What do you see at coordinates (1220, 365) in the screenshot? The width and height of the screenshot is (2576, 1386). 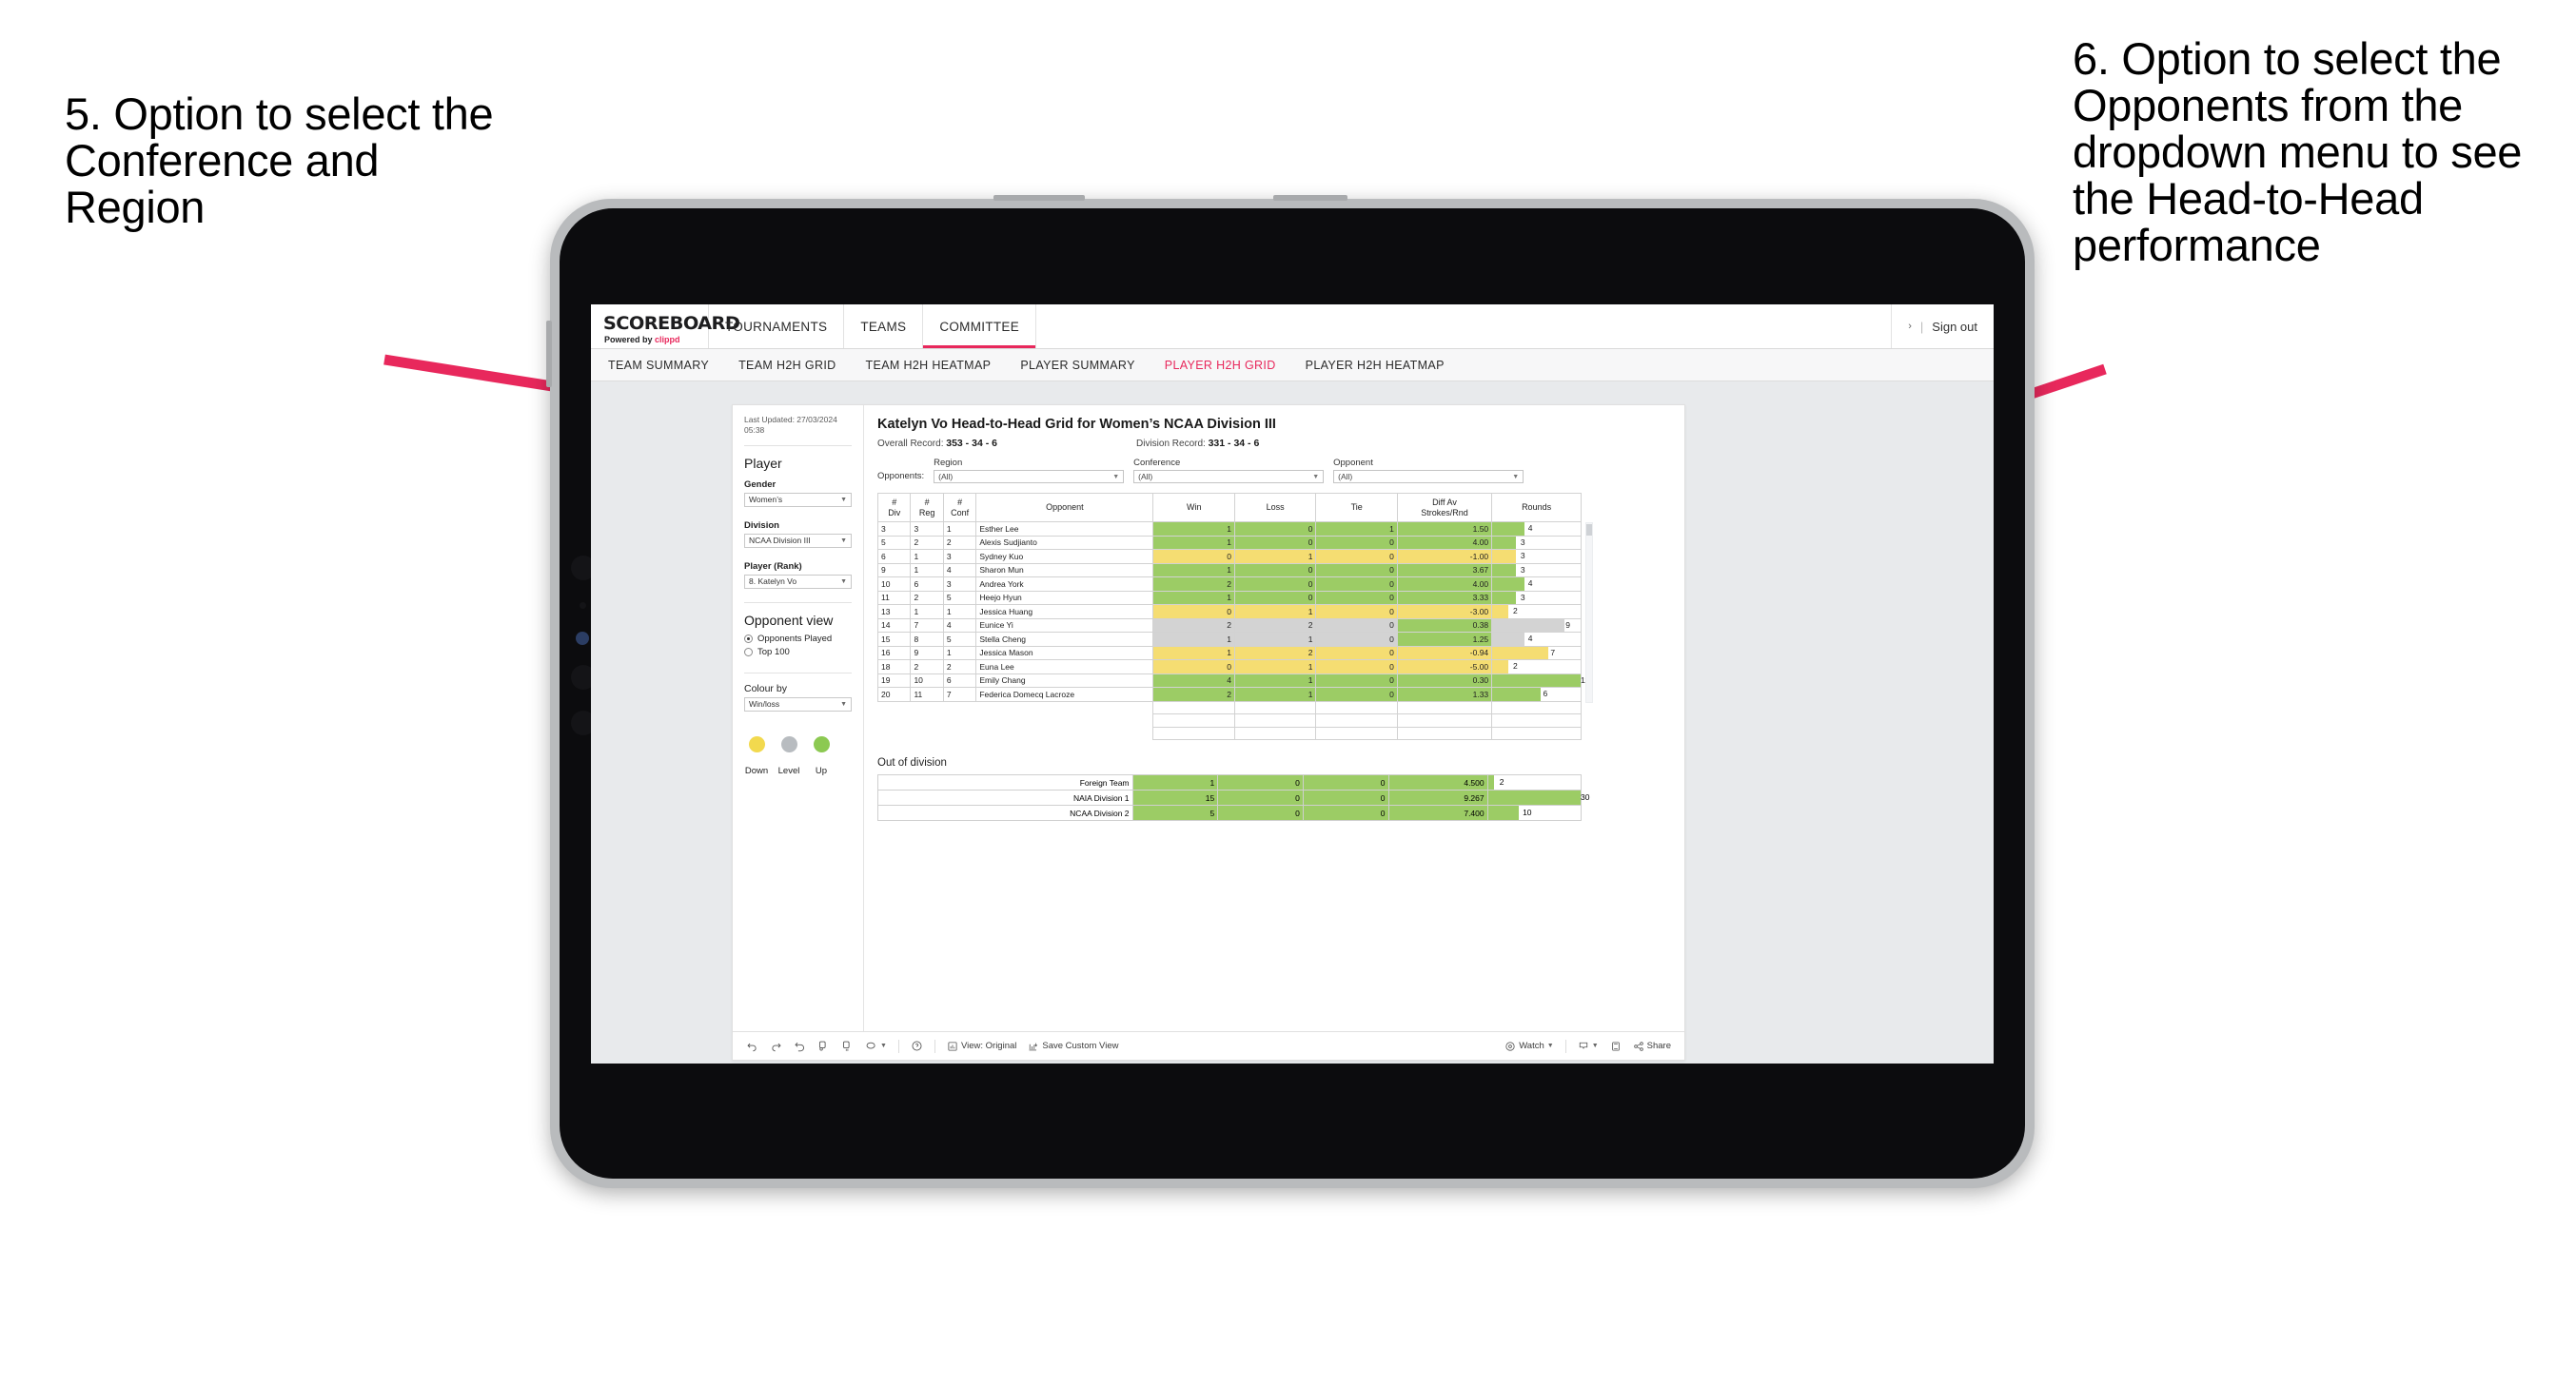 I see `tab-player-h2h-grid: PLAYER H2H GRID` at bounding box center [1220, 365].